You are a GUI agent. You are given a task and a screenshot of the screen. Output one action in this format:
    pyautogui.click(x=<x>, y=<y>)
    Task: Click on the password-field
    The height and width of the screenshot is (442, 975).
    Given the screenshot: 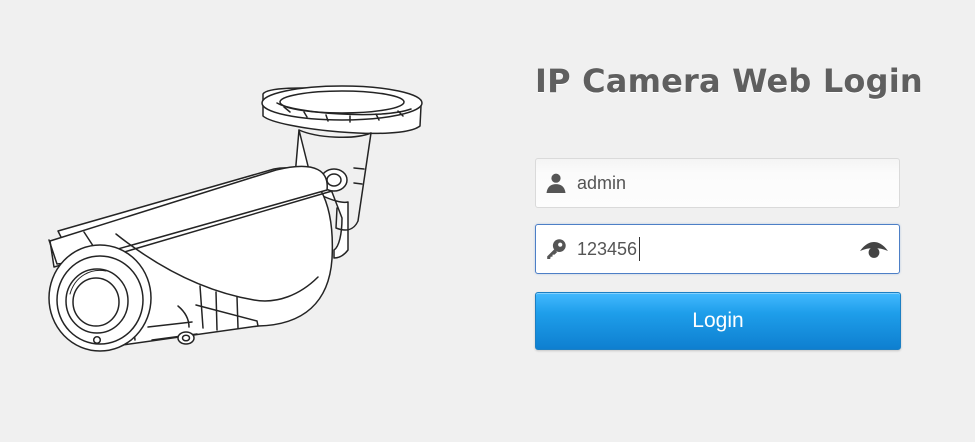 What is the action you would take?
    pyautogui.click(x=717, y=249)
    